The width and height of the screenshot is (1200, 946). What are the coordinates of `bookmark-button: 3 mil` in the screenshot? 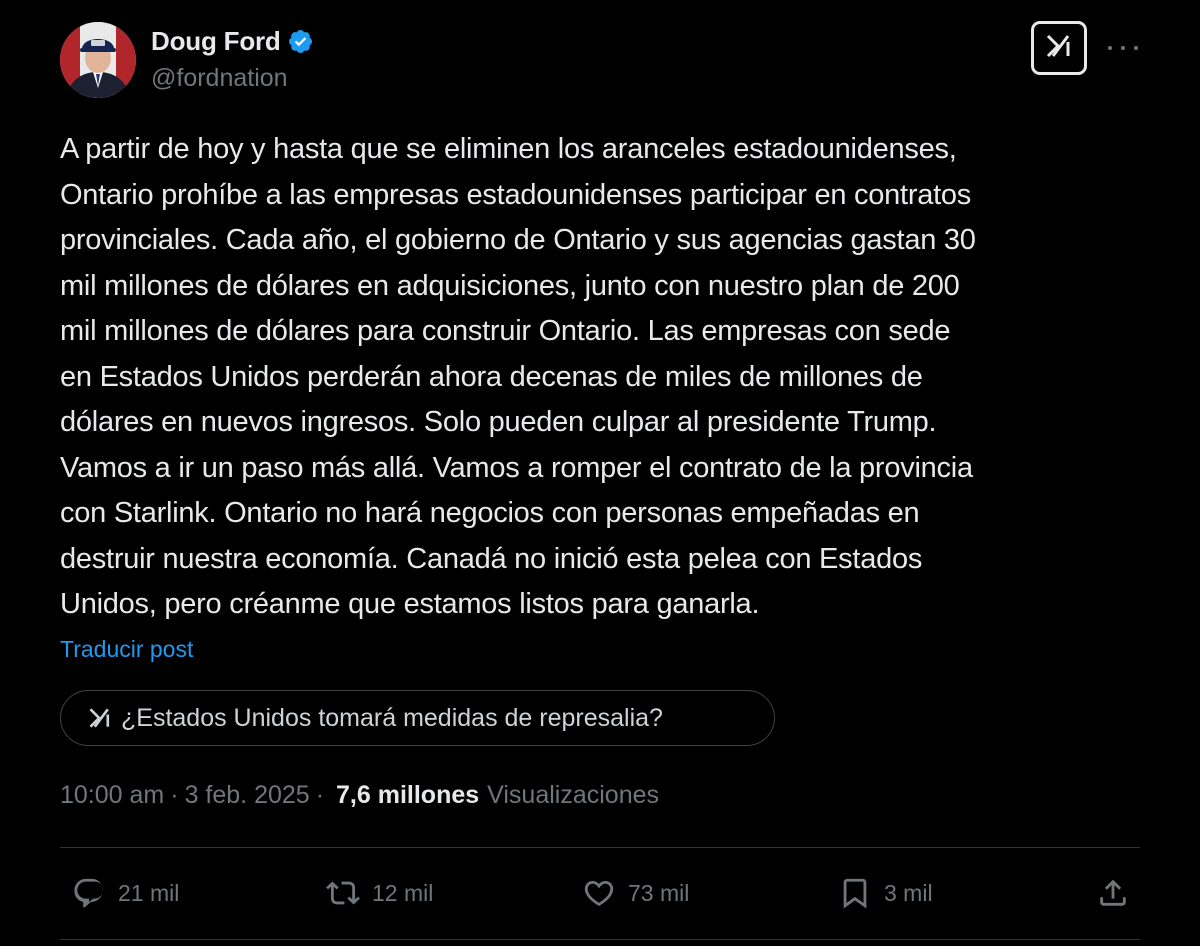 It's located at (885, 893).